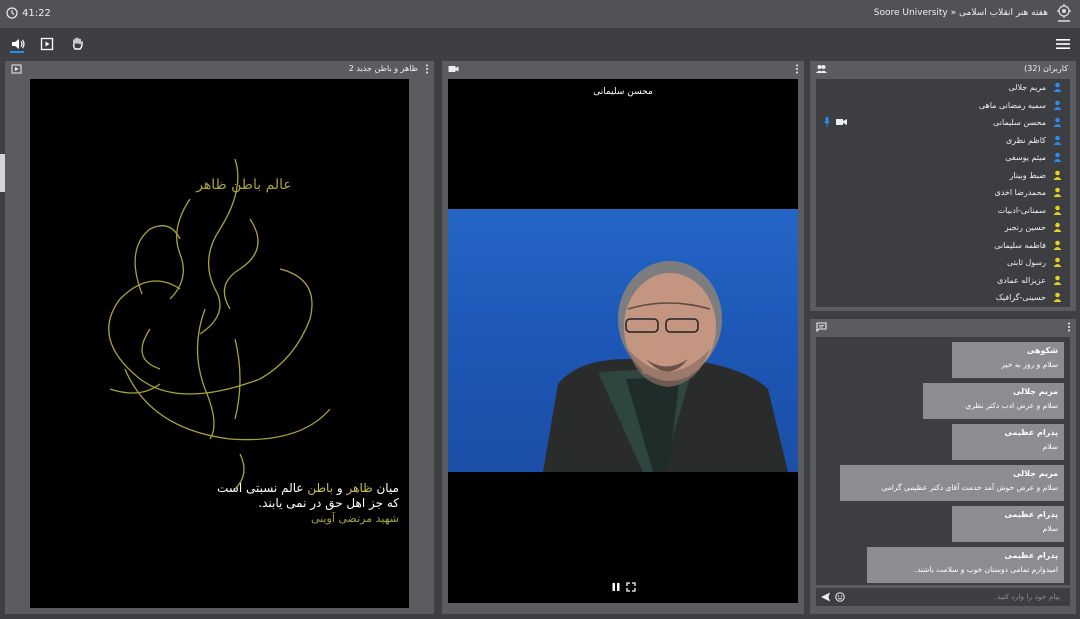 The height and width of the screenshot is (619, 1080). I want to click on speaker-webcam-image, so click(665, 366).